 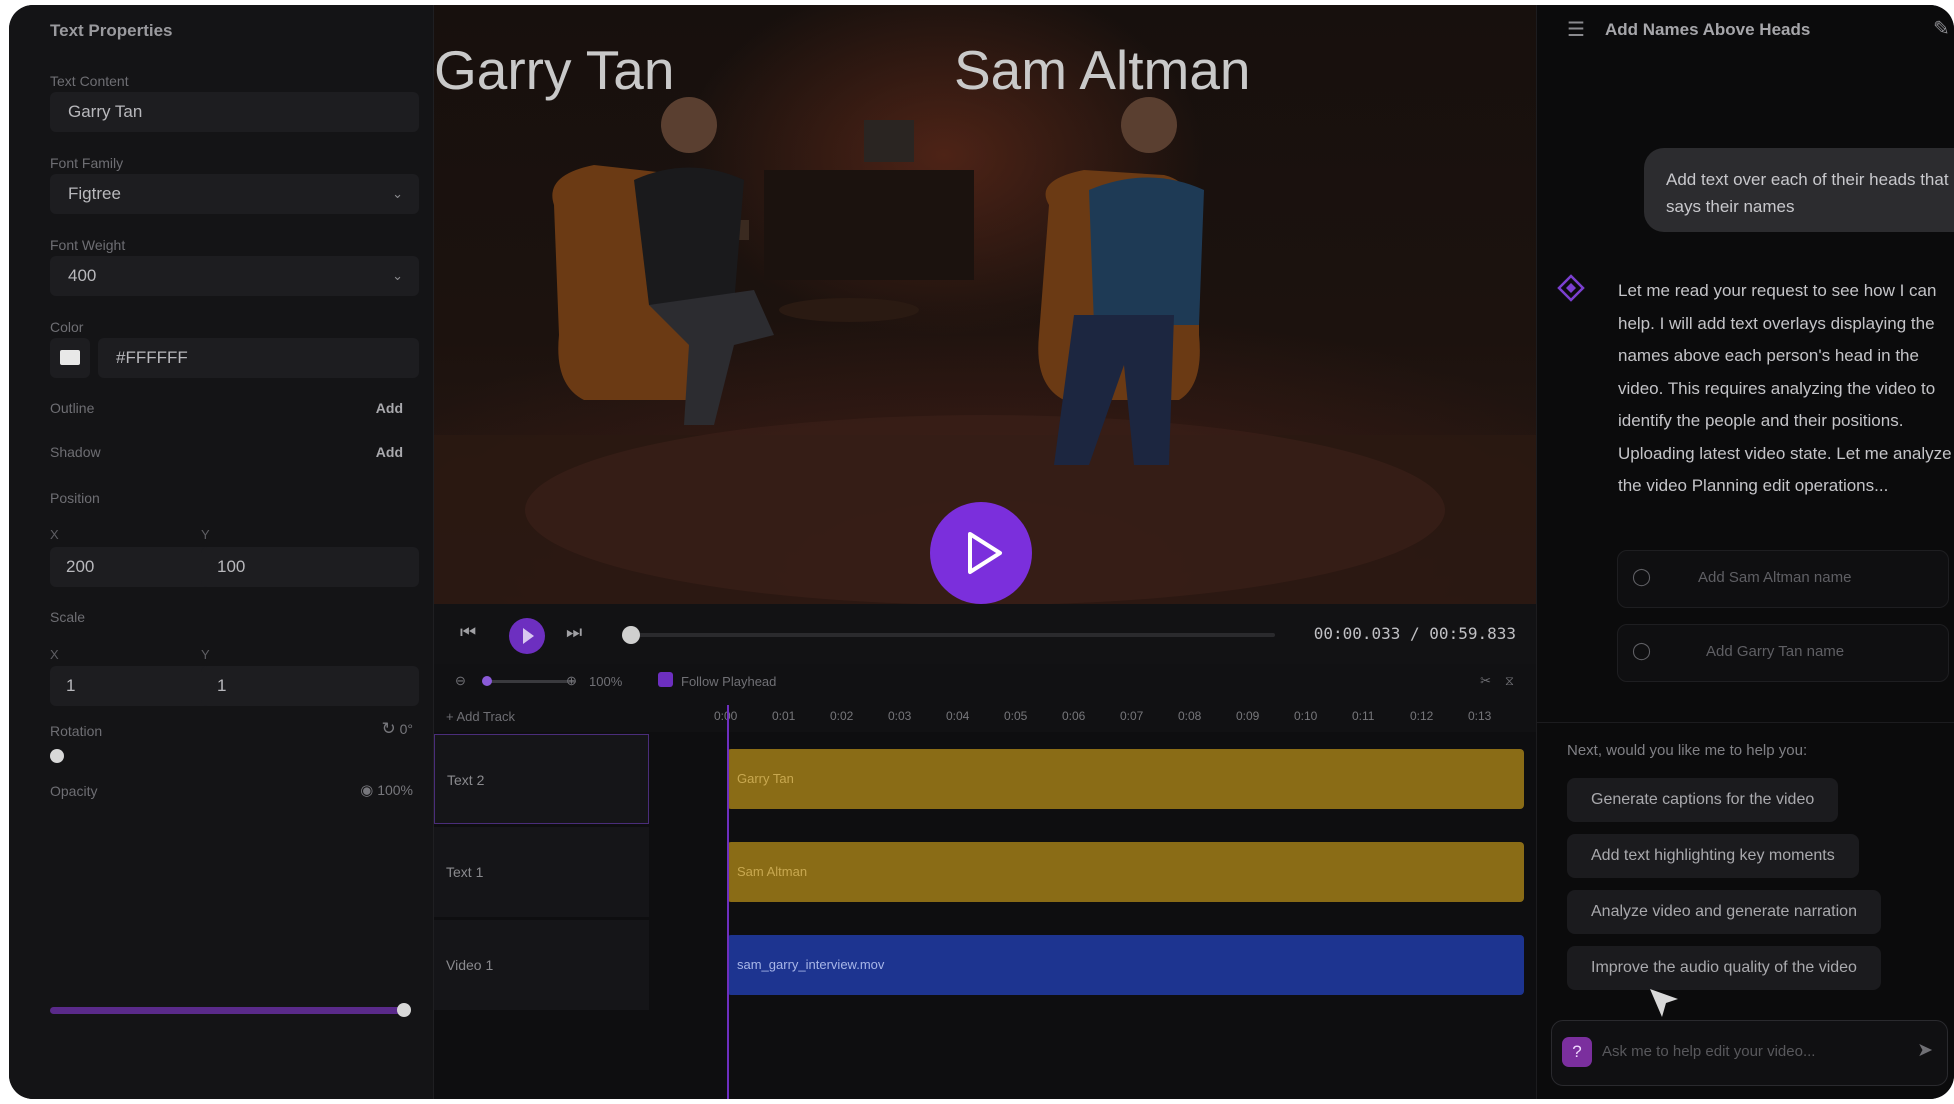 I want to click on font-weight-select: 400 ⌄, so click(x=234, y=276).